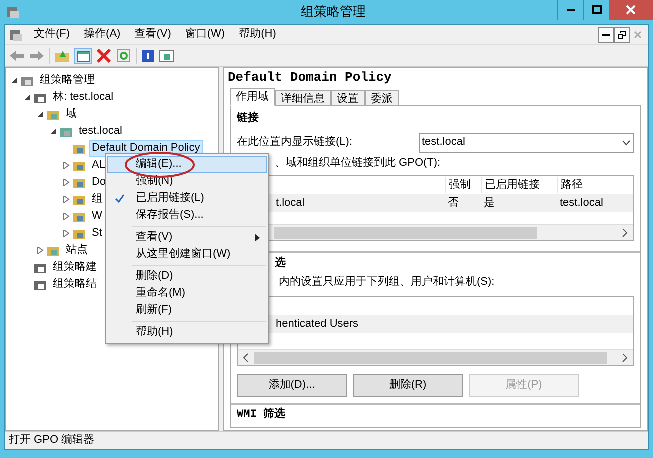  What do you see at coordinates (519, 185) in the screenshot?
I see `column-header: 已启用链接` at bounding box center [519, 185].